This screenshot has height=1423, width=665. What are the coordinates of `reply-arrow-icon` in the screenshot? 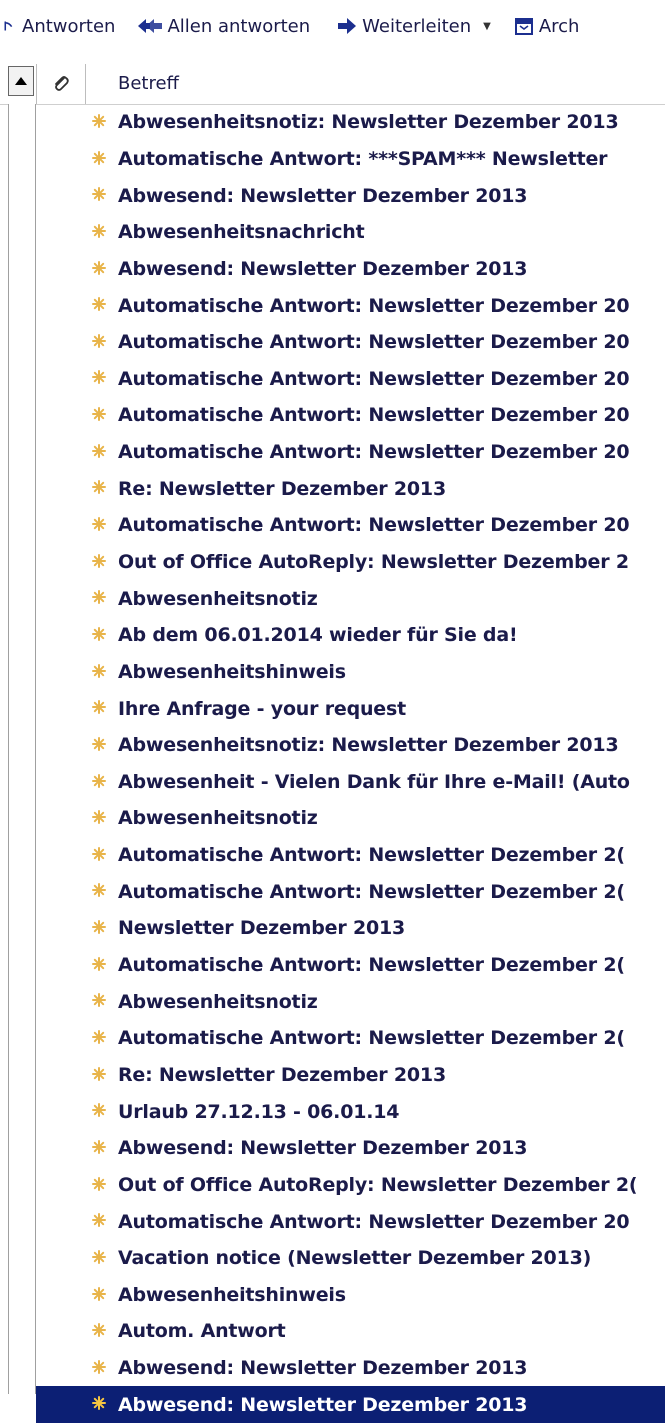 It's located at (8, 26).